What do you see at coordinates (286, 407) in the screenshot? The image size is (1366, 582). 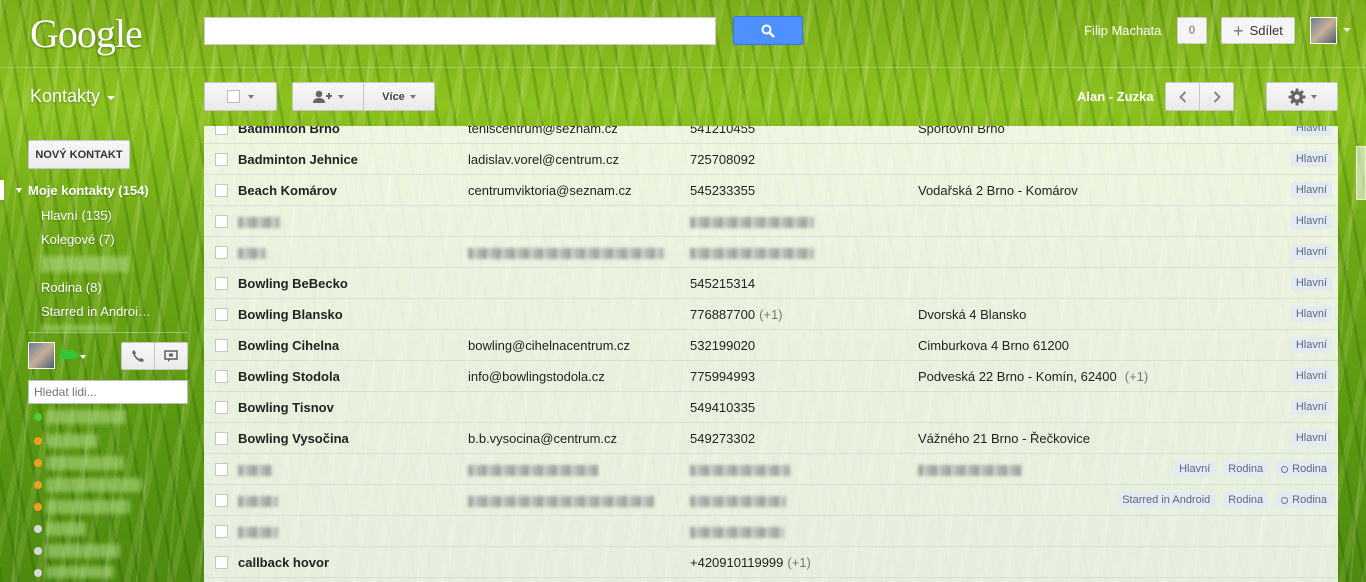 I see `contact-name: Bowling Tisnov` at bounding box center [286, 407].